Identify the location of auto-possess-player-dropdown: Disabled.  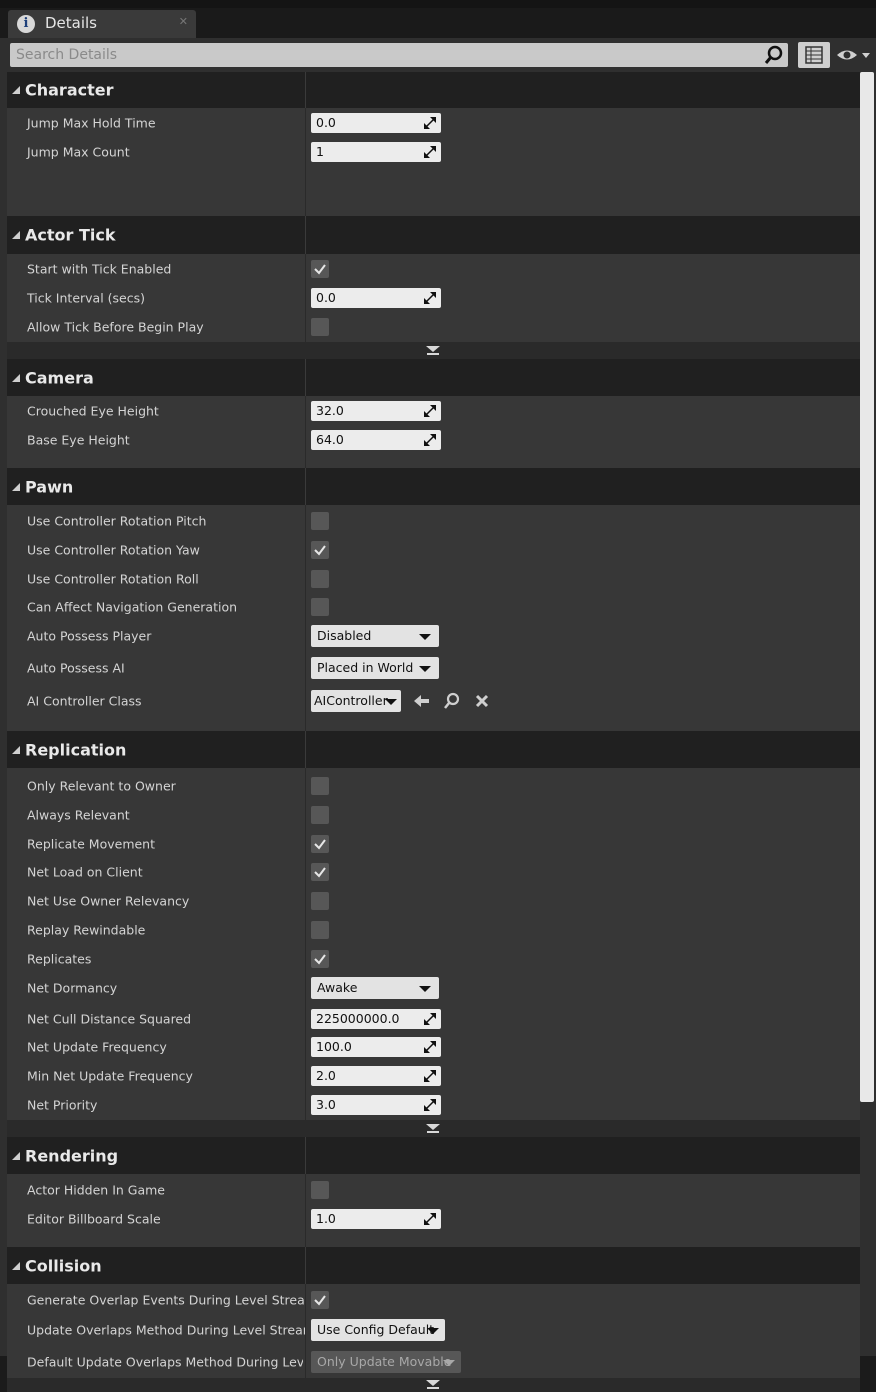
(375, 636).